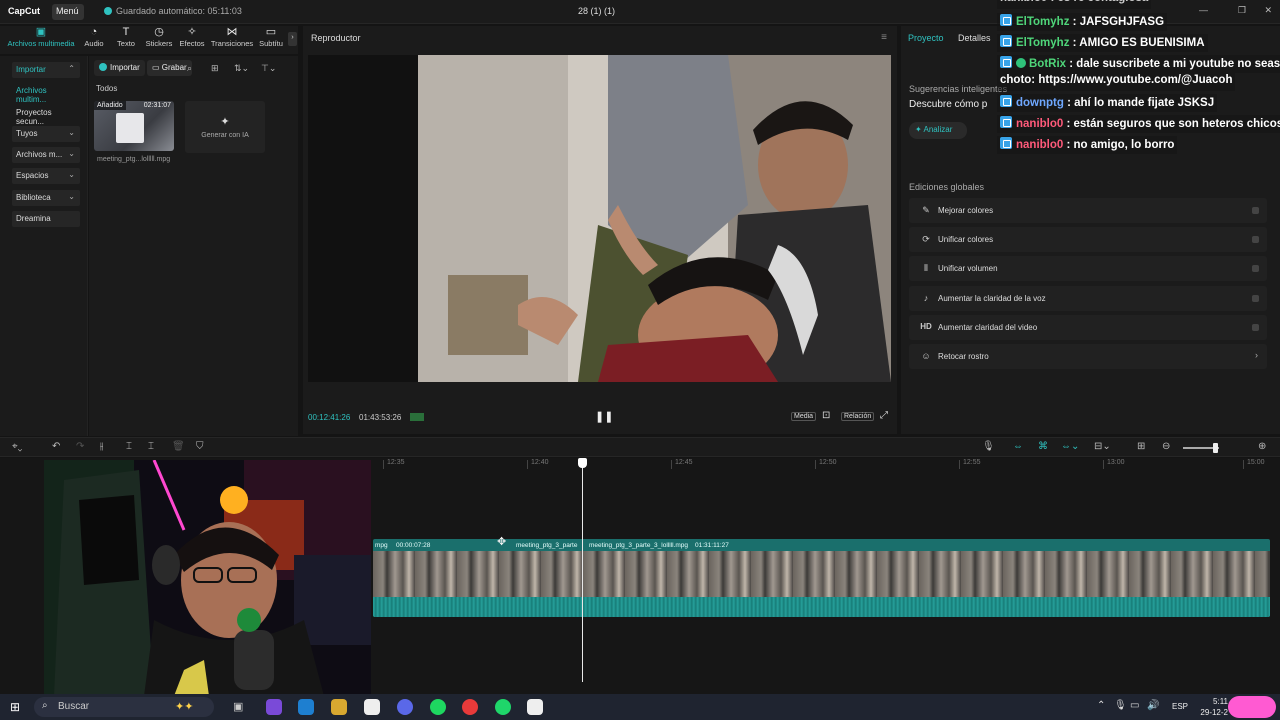 The height and width of the screenshot is (720, 1280). What do you see at coordinates (46, 219) in the screenshot?
I see `sidebar-item-dreamina: Dreamina` at bounding box center [46, 219].